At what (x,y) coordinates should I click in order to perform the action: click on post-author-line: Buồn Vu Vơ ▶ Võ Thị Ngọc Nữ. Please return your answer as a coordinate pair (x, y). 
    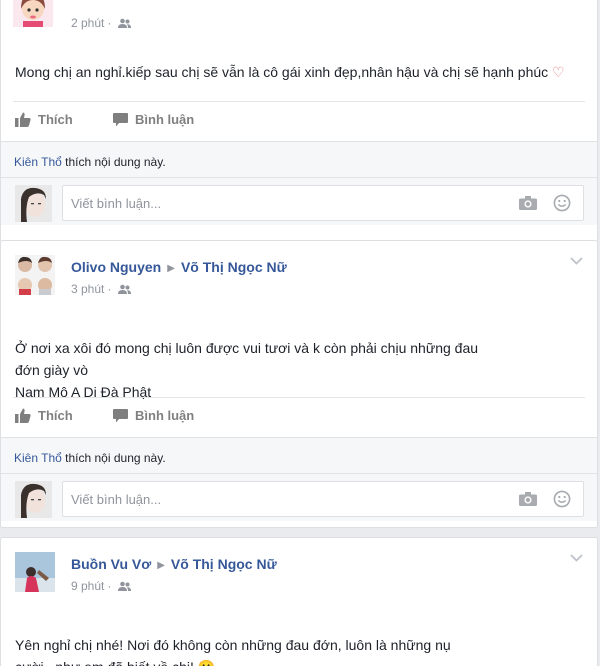
    Looking at the image, I should click on (174, 564).